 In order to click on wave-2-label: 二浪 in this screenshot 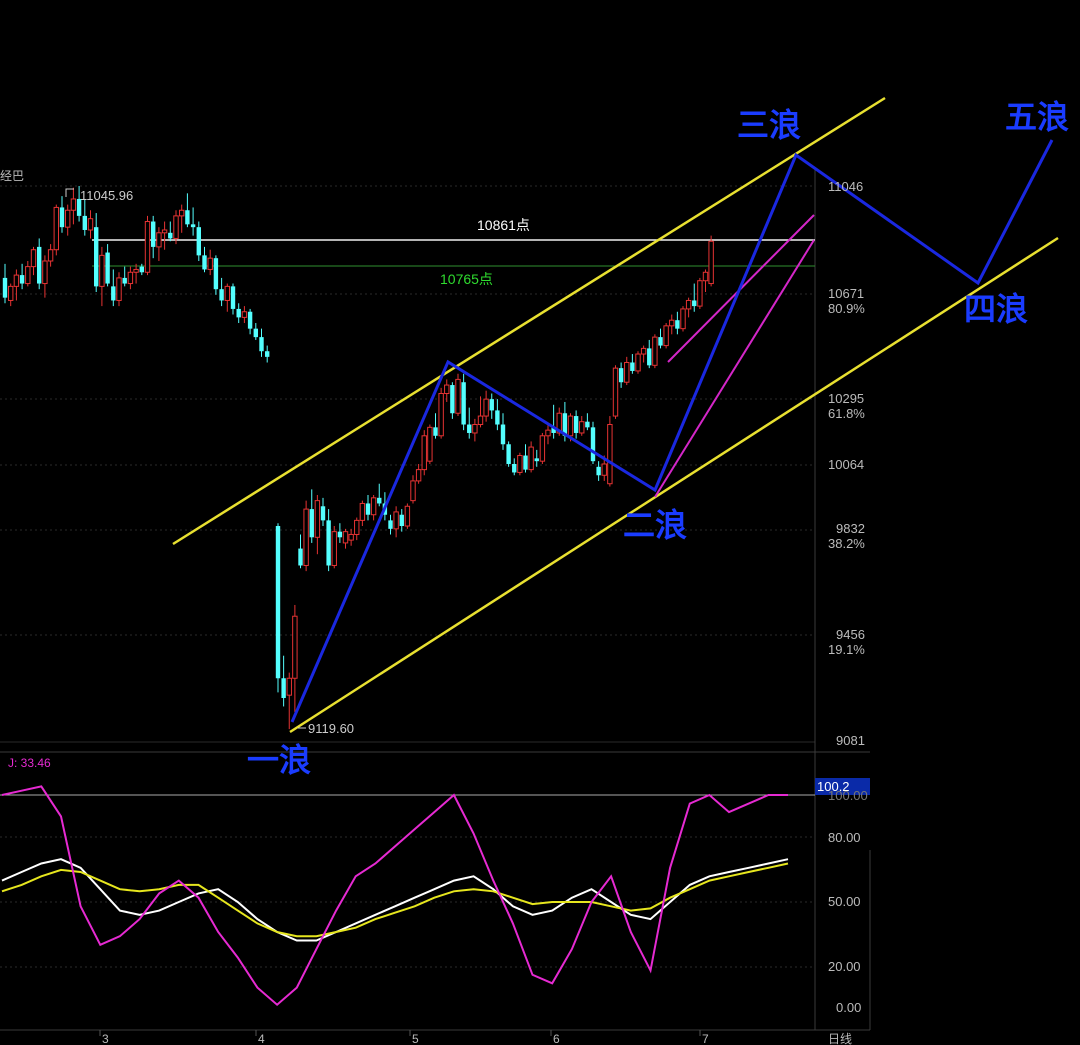, I will do `click(655, 525)`.